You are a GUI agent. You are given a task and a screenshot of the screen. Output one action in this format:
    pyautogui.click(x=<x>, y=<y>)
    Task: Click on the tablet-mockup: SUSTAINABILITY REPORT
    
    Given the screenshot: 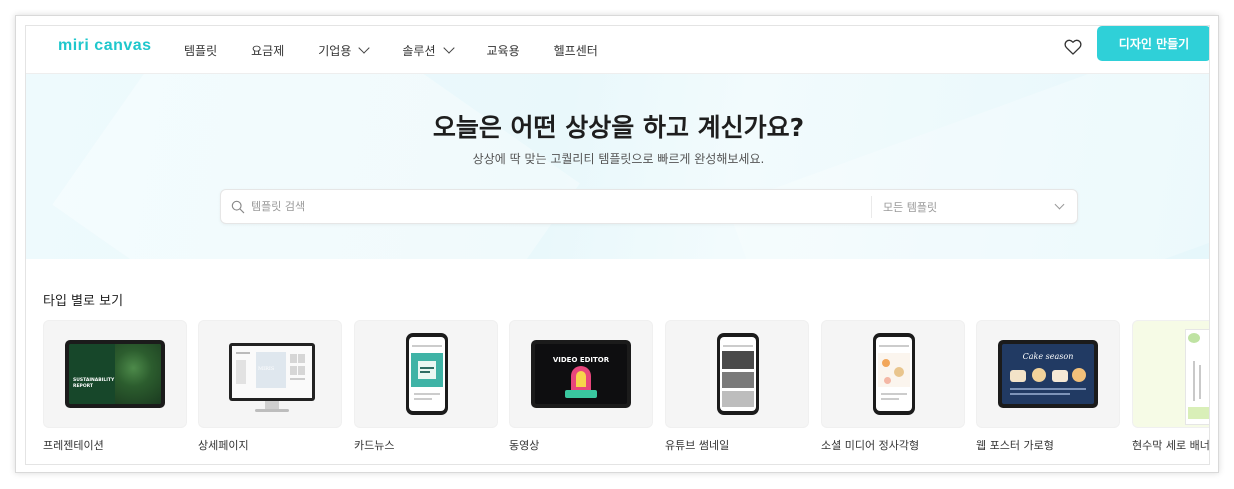 What is the action you would take?
    pyautogui.click(x=115, y=374)
    